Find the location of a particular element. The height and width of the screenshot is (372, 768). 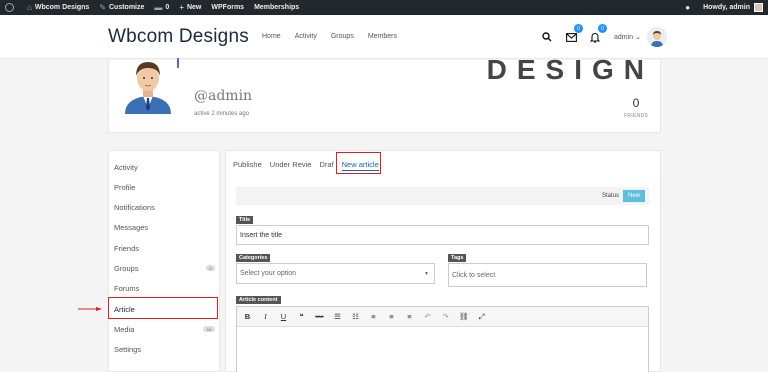

title-label: Title is located at coordinates (245, 220).